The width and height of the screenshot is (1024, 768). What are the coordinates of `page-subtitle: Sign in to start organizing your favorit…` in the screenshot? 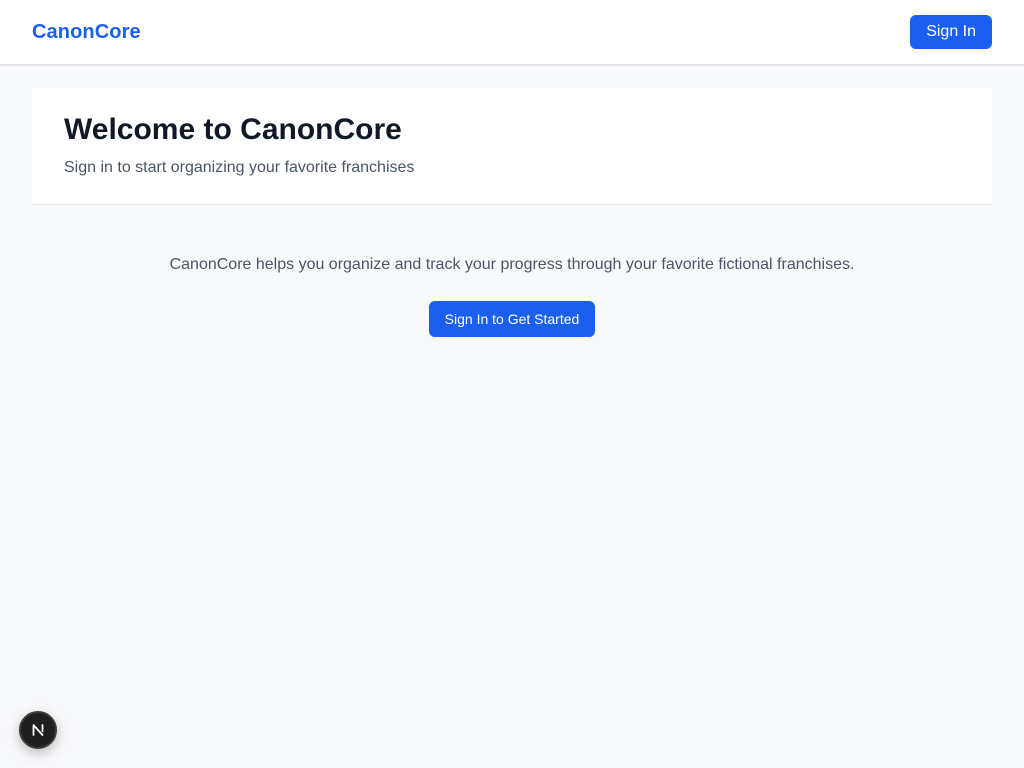 It's located at (239, 167).